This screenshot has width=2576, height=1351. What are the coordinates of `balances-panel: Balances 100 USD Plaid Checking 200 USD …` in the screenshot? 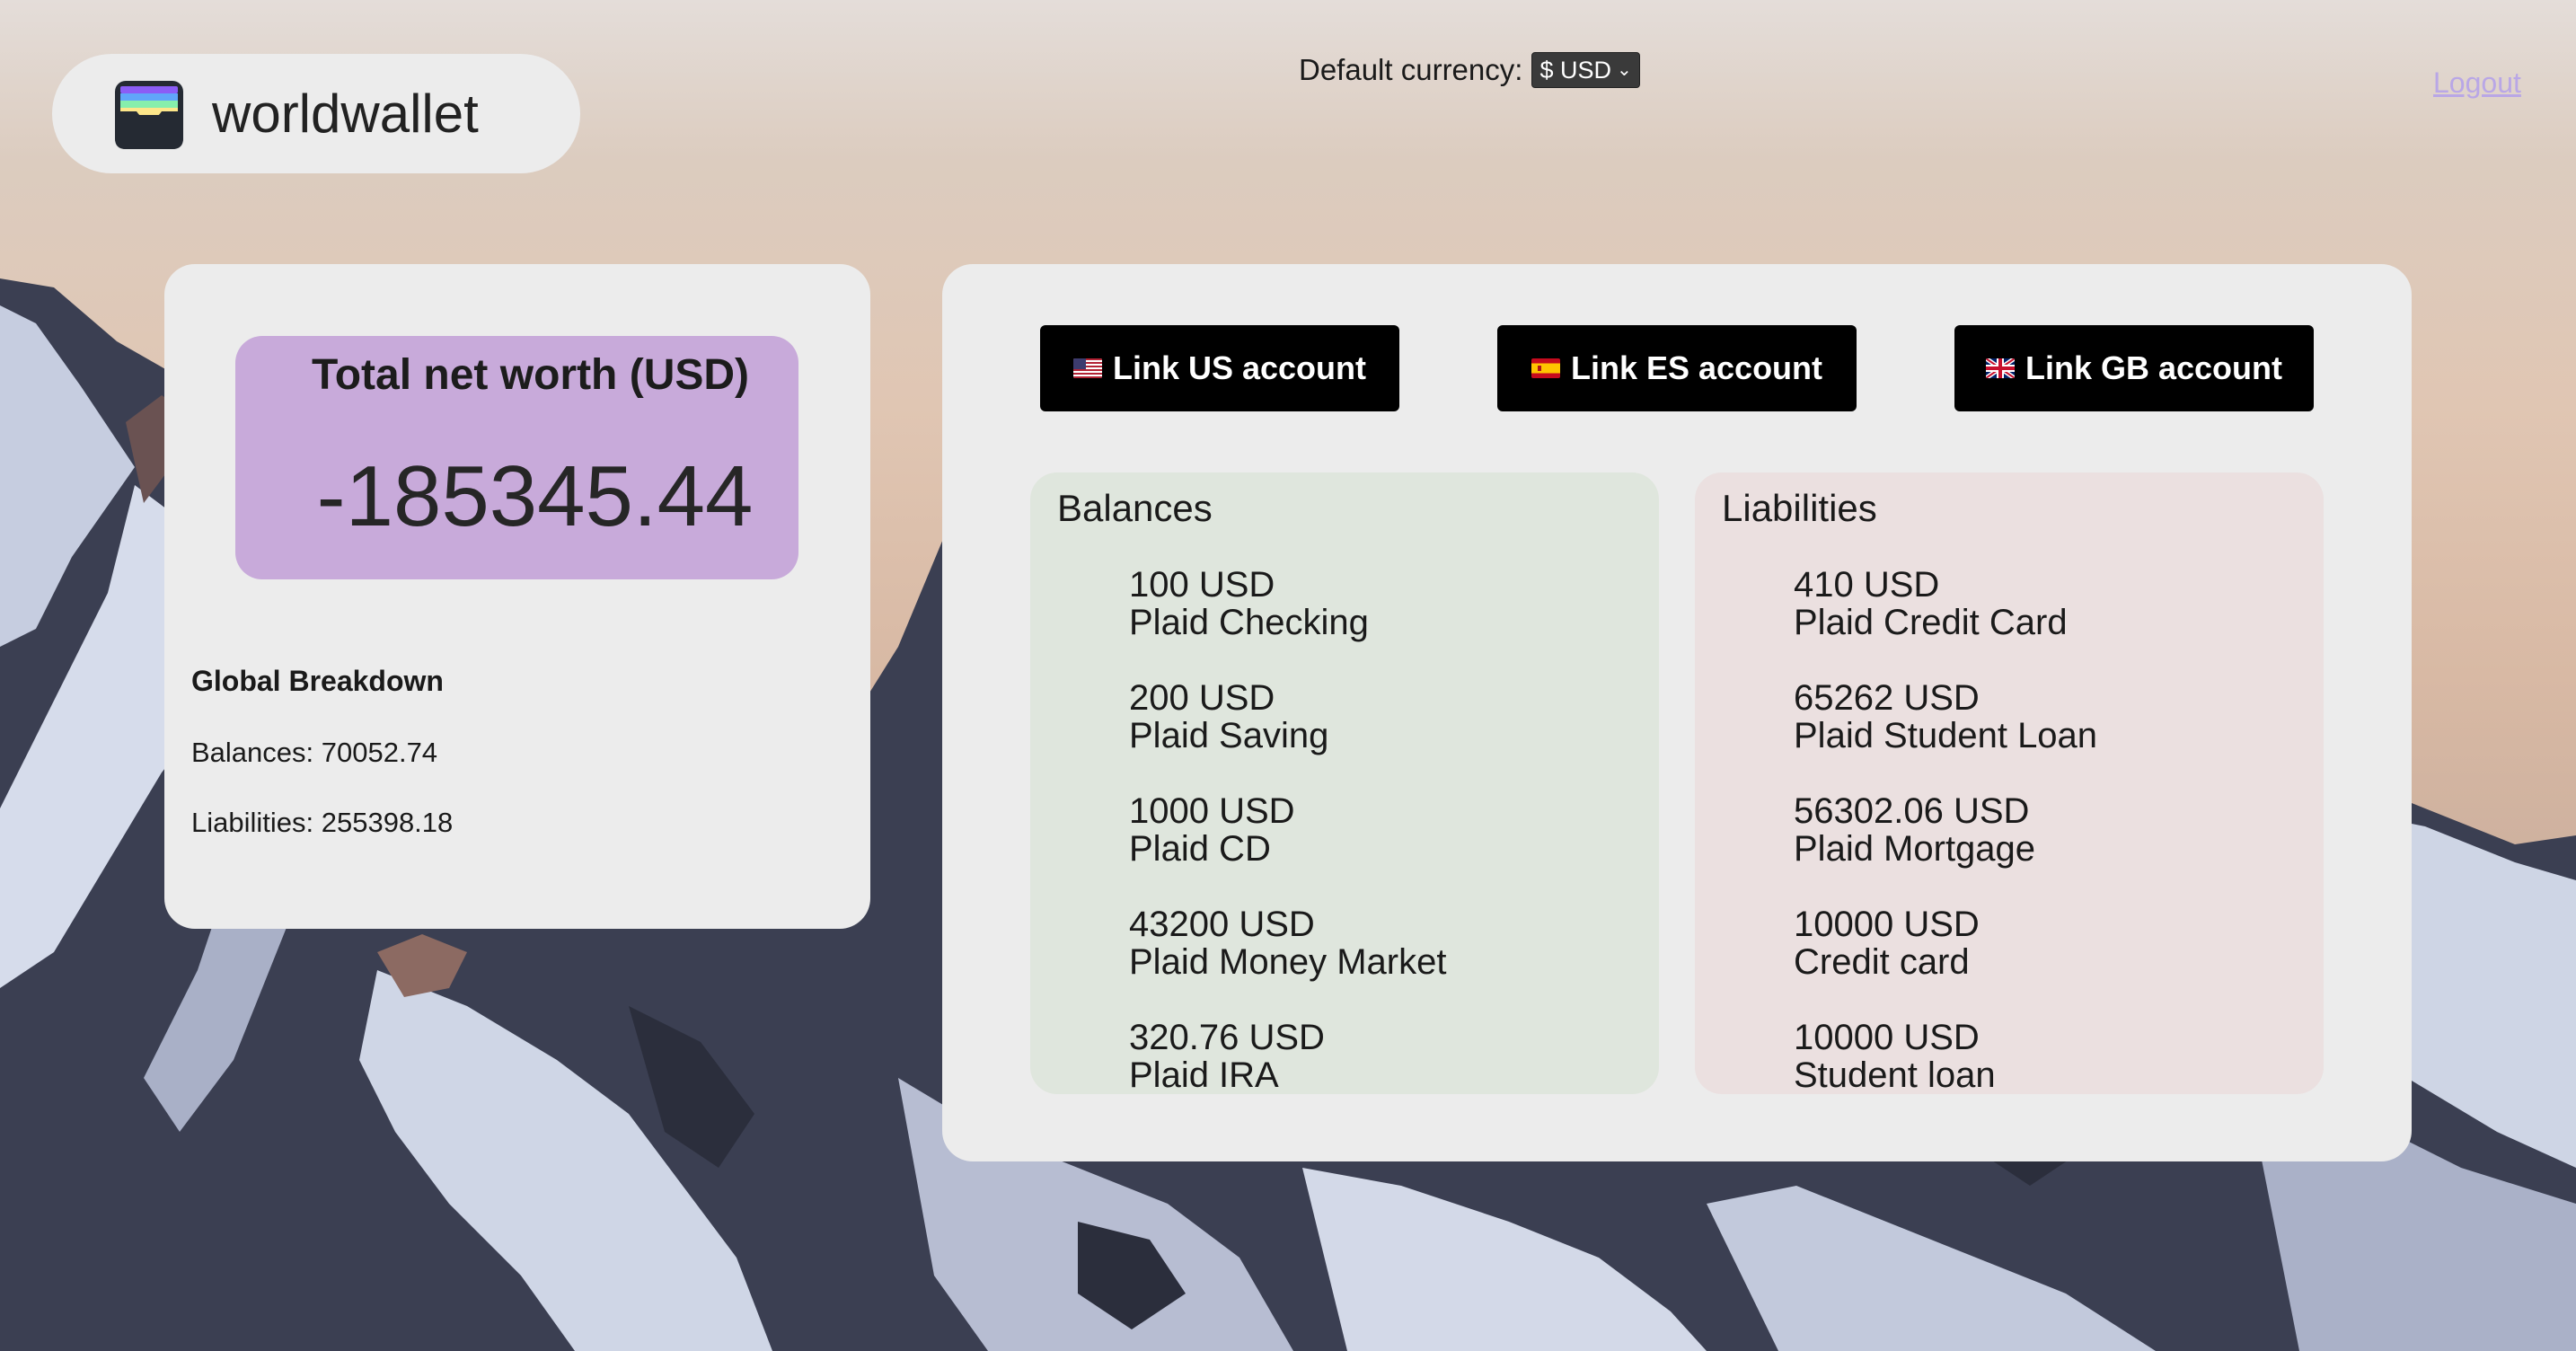 It's located at (1344, 783).